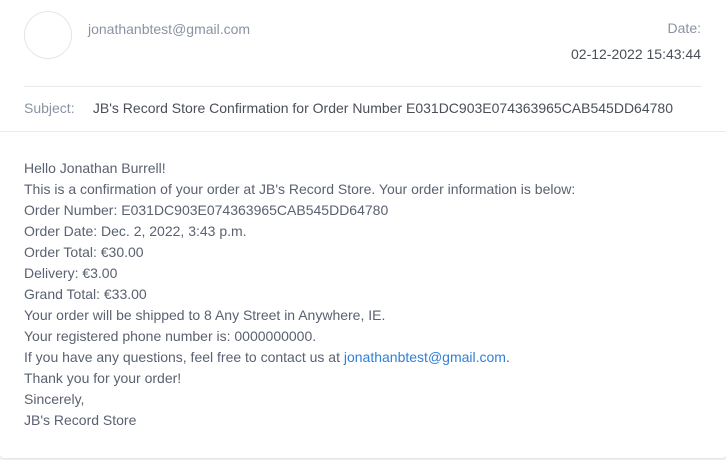  I want to click on contact-suffix: ., so click(507, 357).